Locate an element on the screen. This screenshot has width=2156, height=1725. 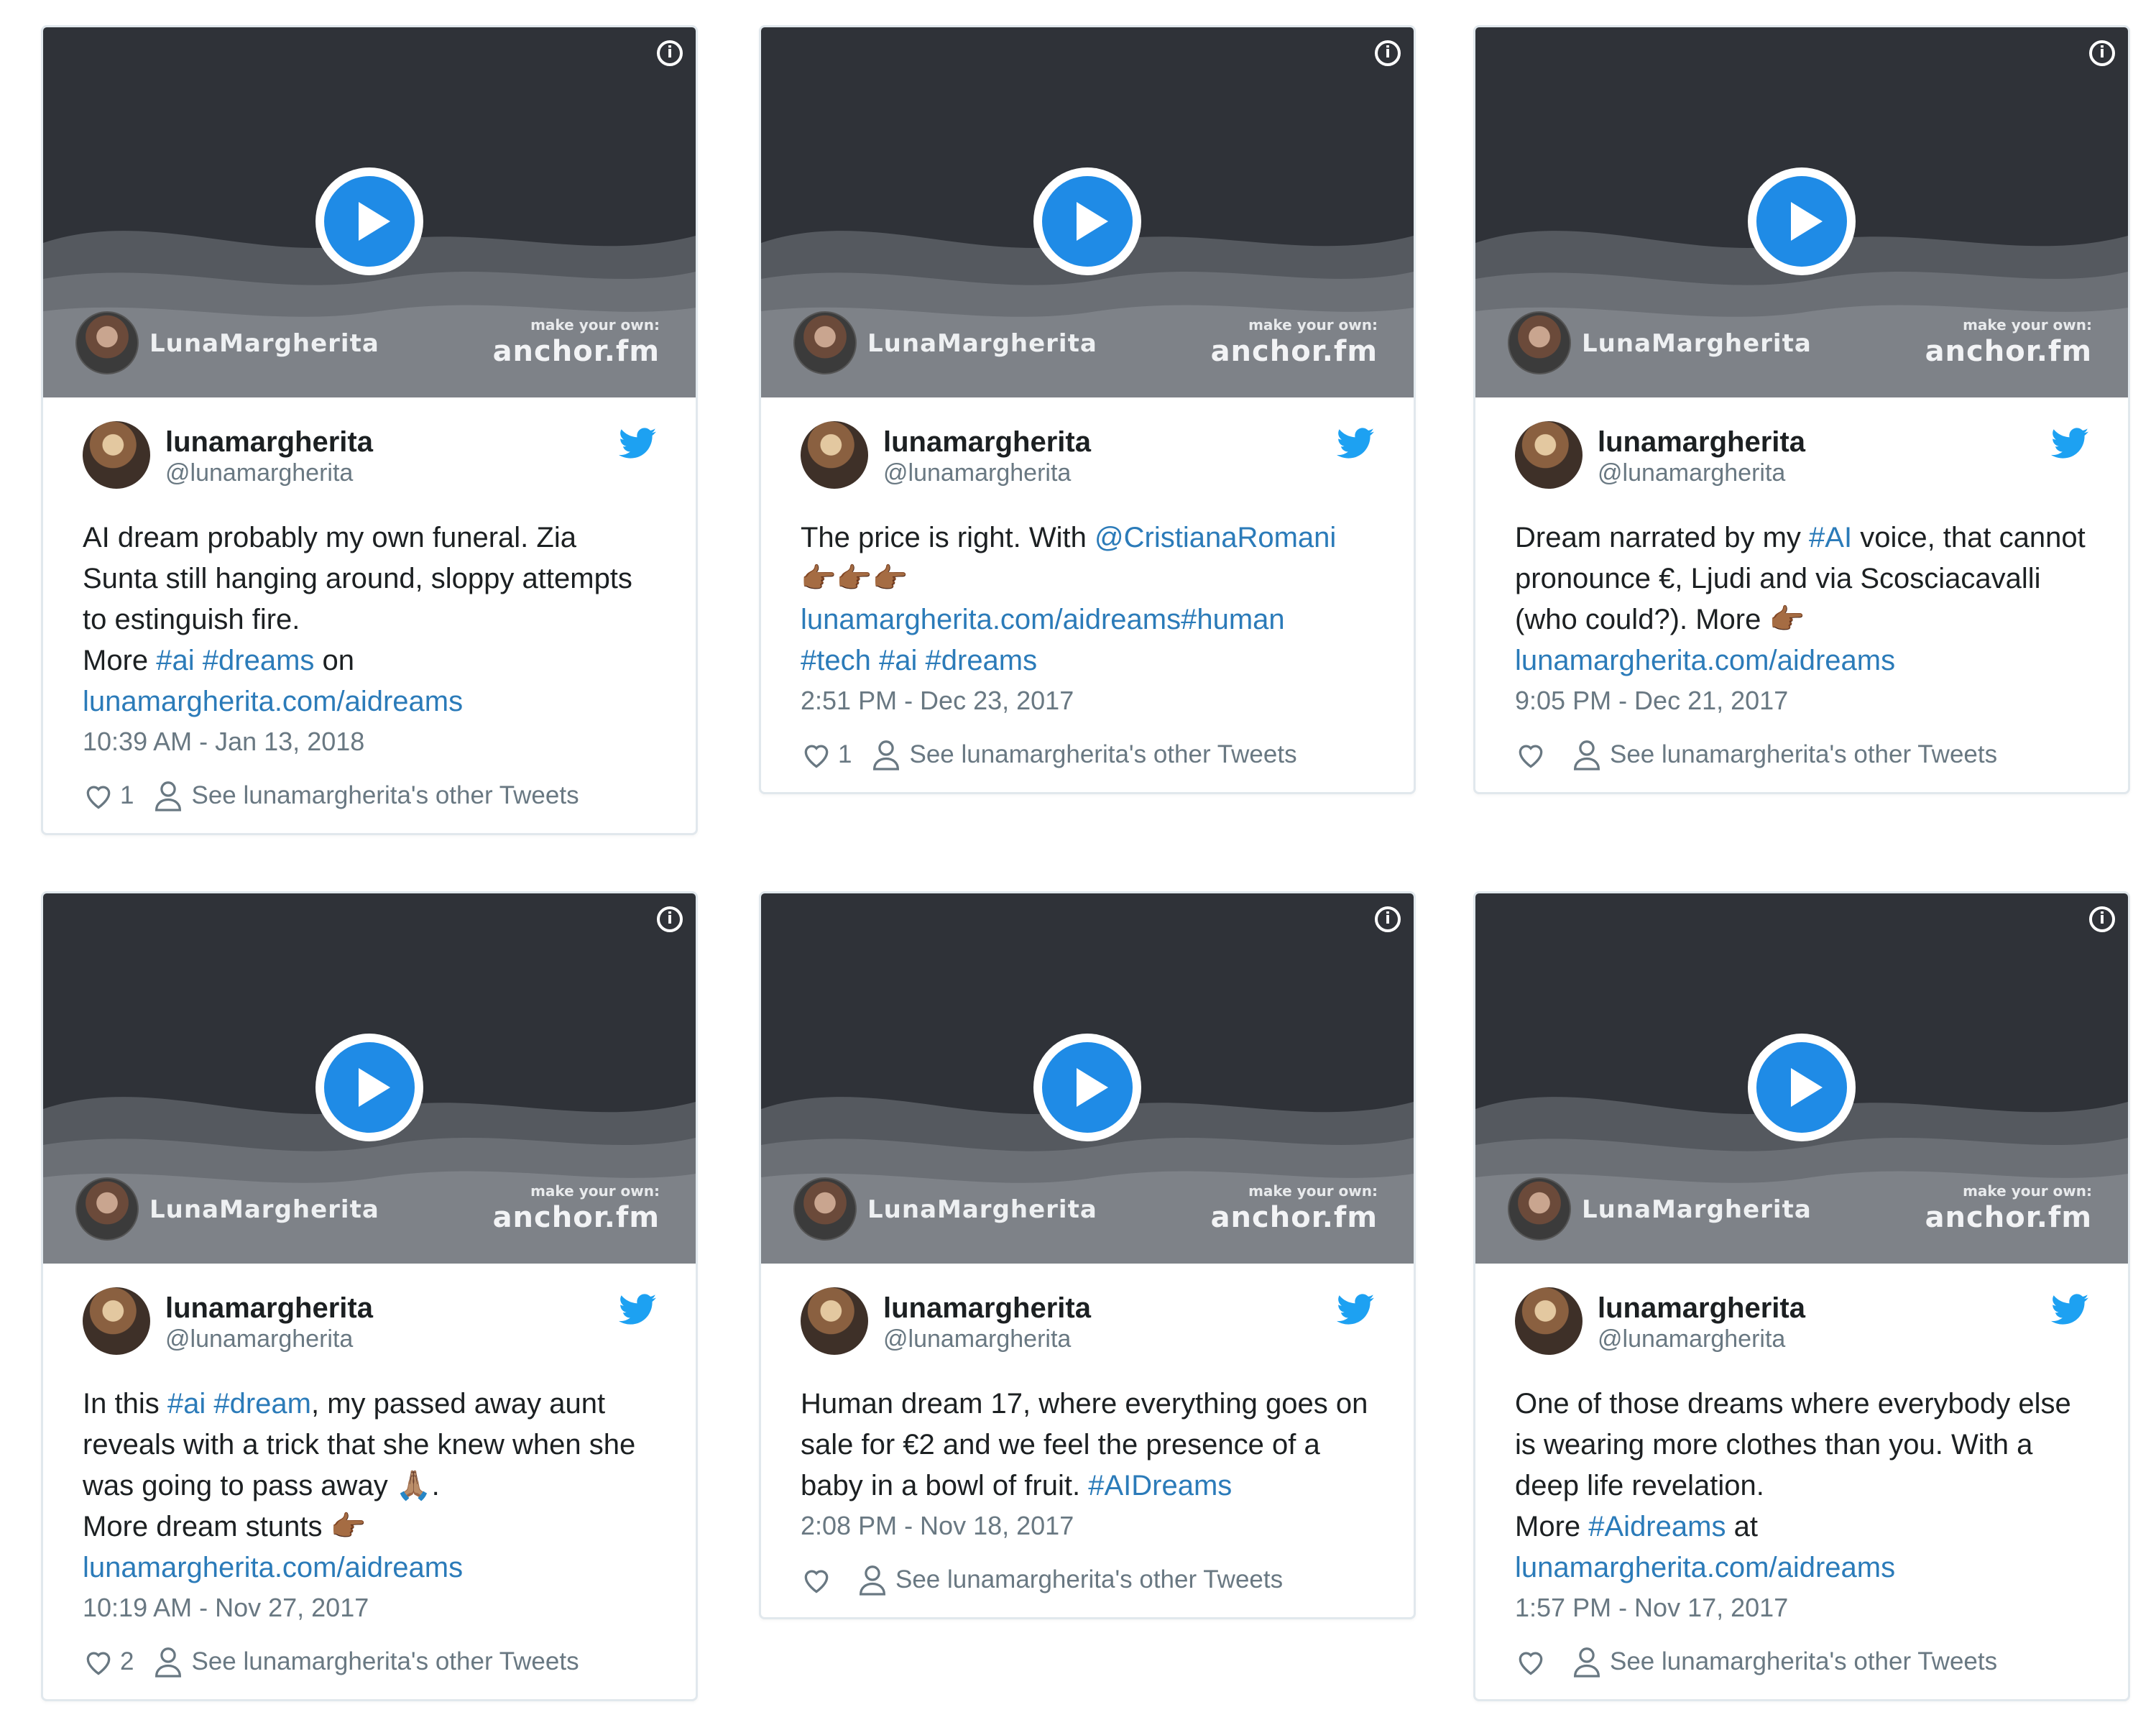
make-your-own-label: make your own: is located at coordinates (595, 325).